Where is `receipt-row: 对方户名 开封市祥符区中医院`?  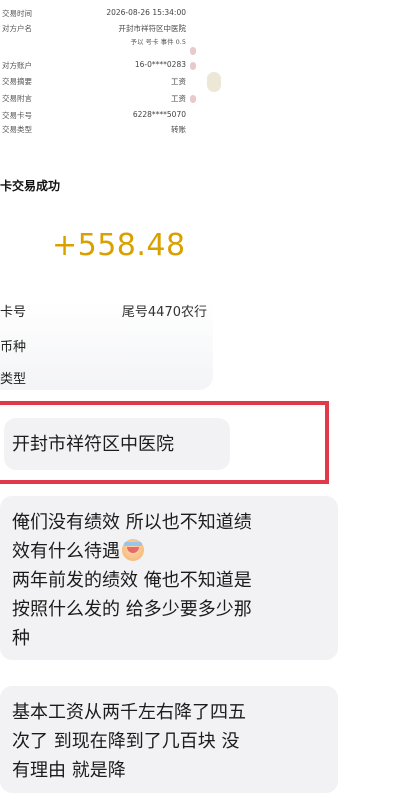 receipt-row: 对方户名 开封市祥符区中医院 is located at coordinates (97, 30).